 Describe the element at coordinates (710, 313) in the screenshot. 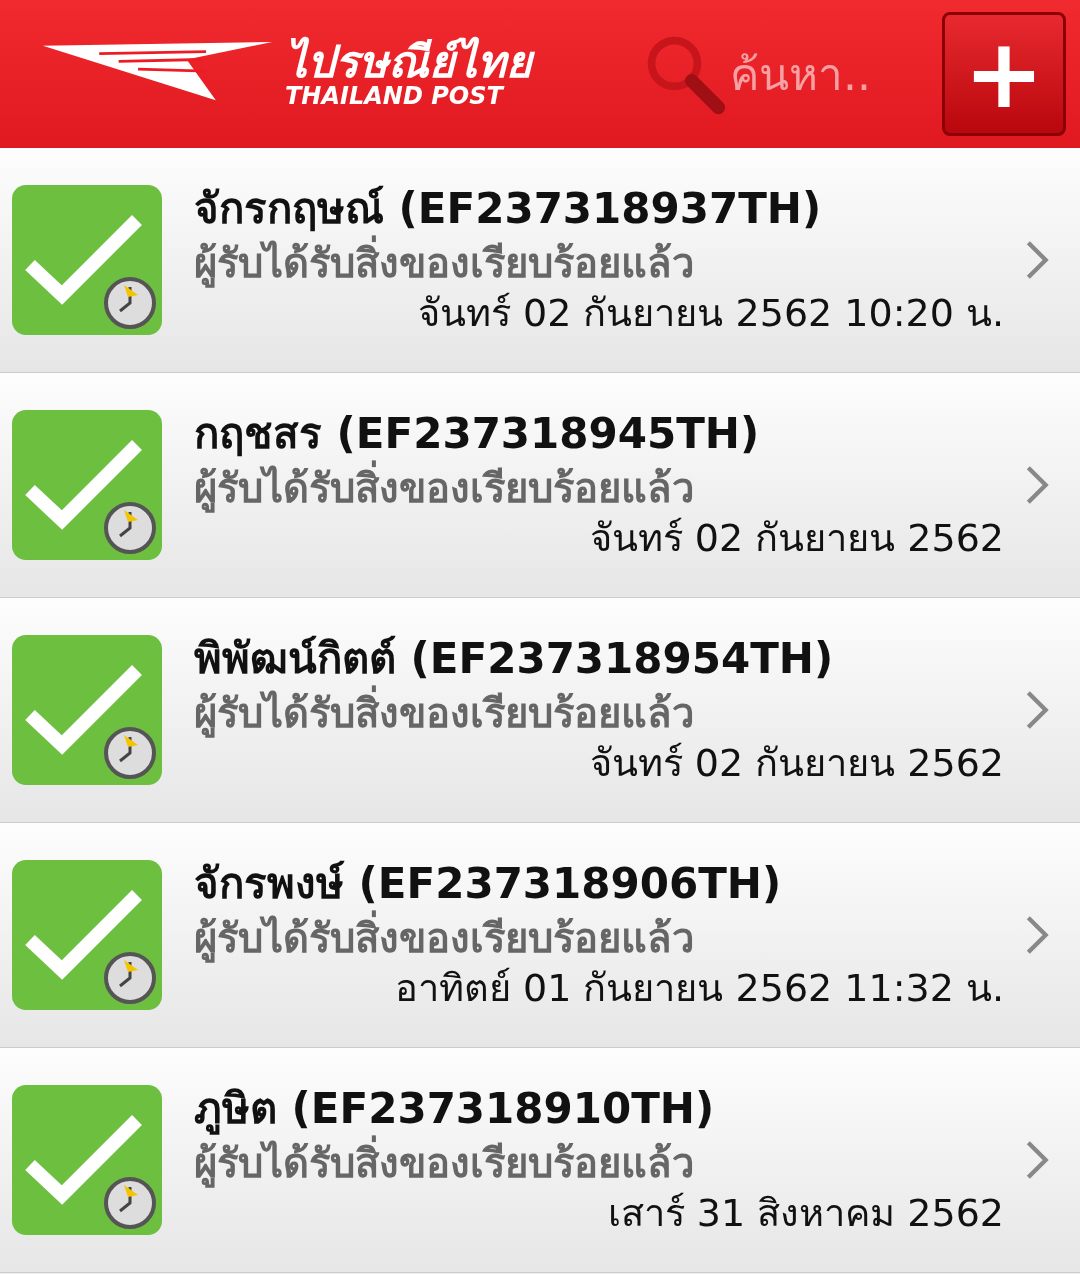

I see `item-date: จันทร์ 02 กันยายน 2562 10:20 น.` at that location.